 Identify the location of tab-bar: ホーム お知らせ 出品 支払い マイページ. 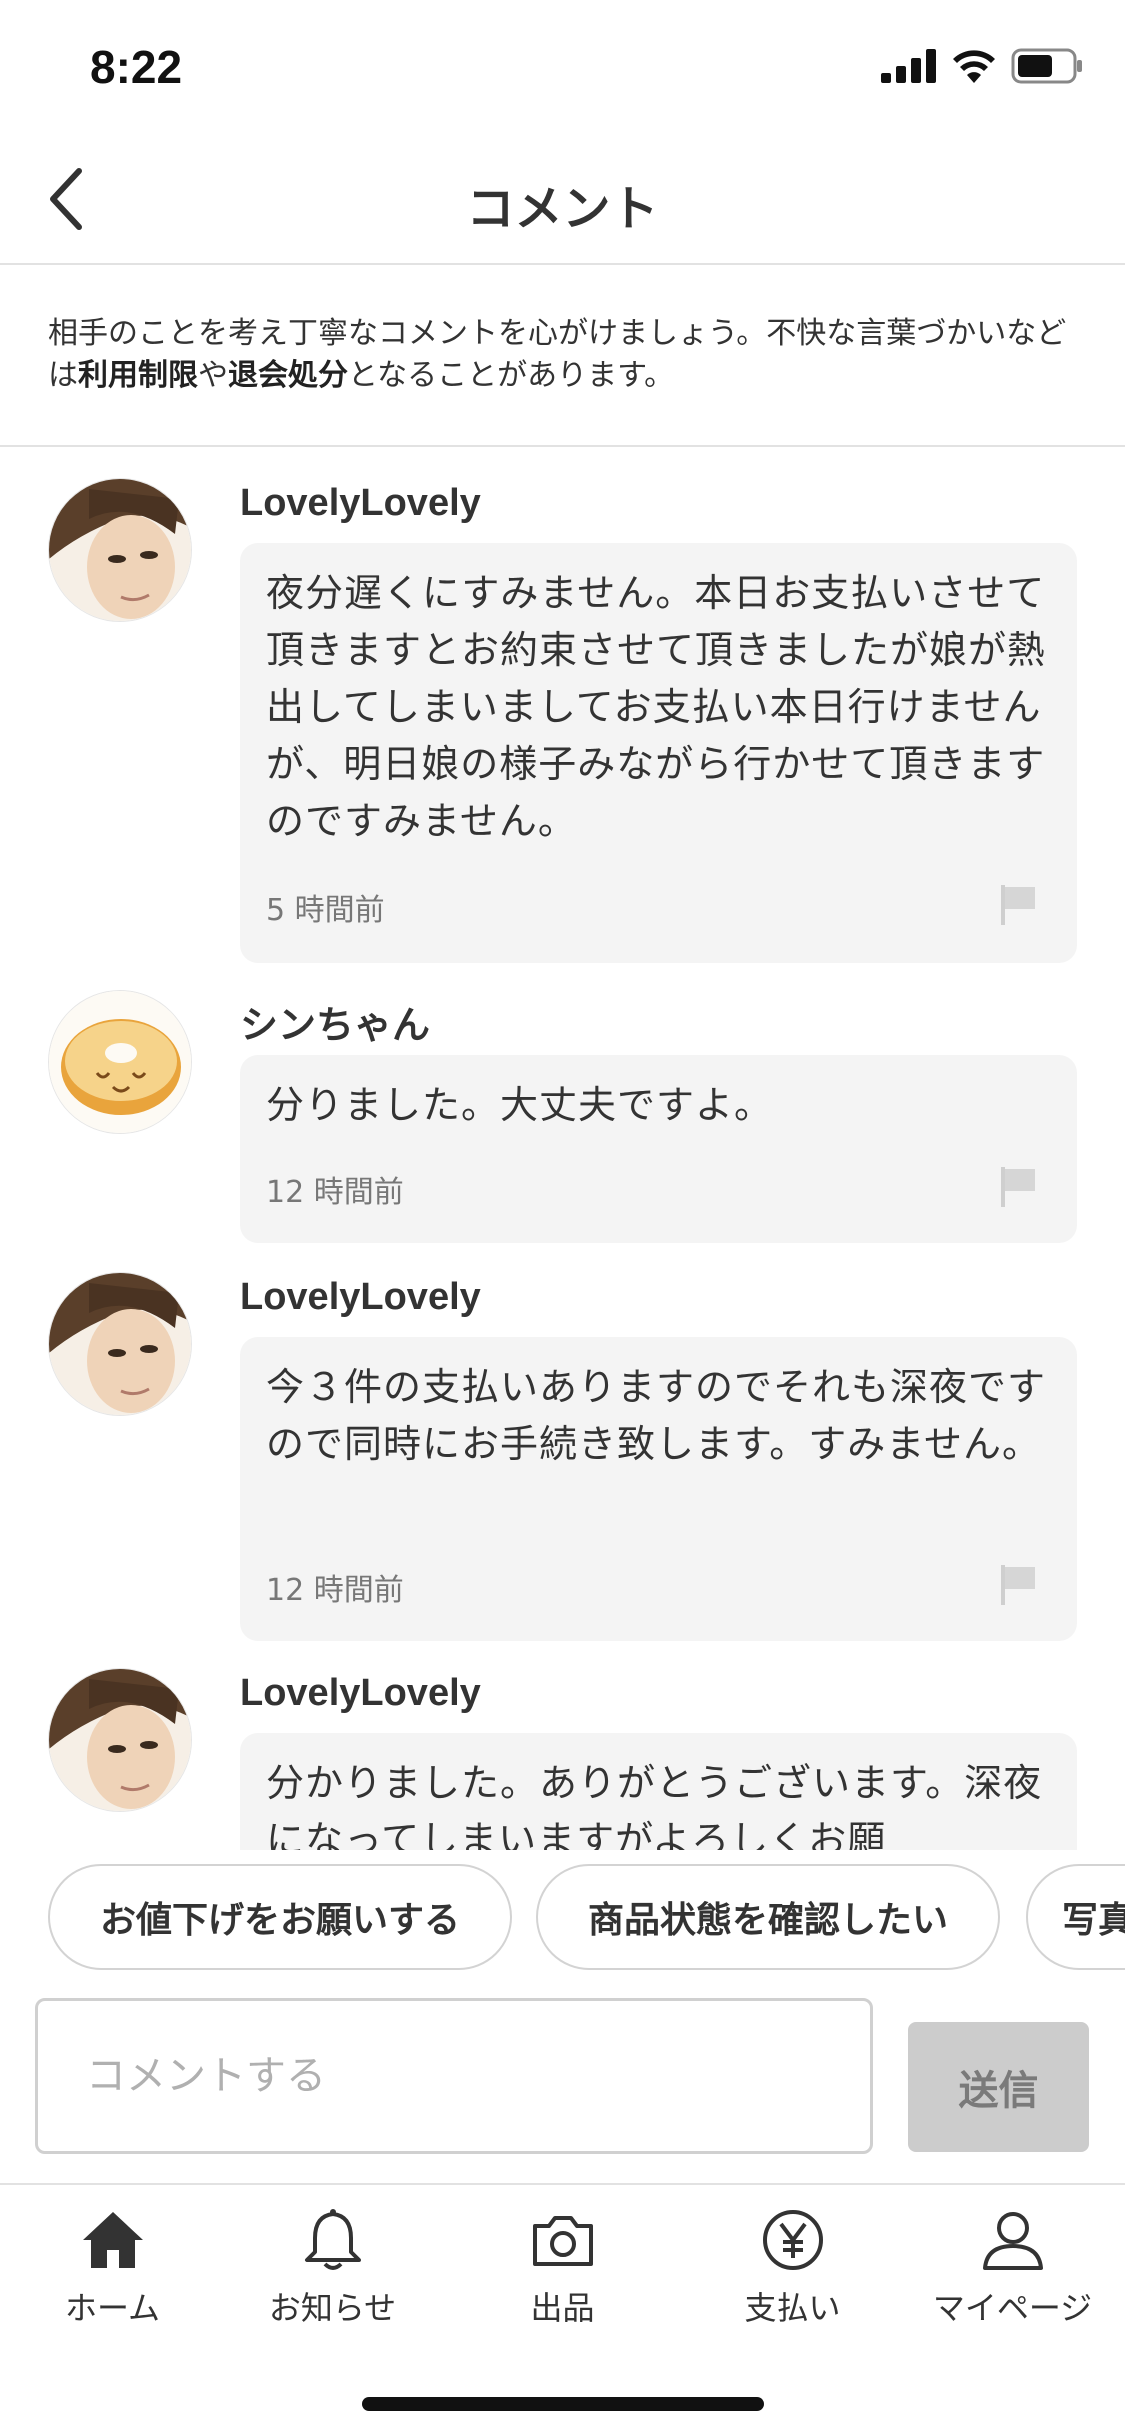
(562, 2311).